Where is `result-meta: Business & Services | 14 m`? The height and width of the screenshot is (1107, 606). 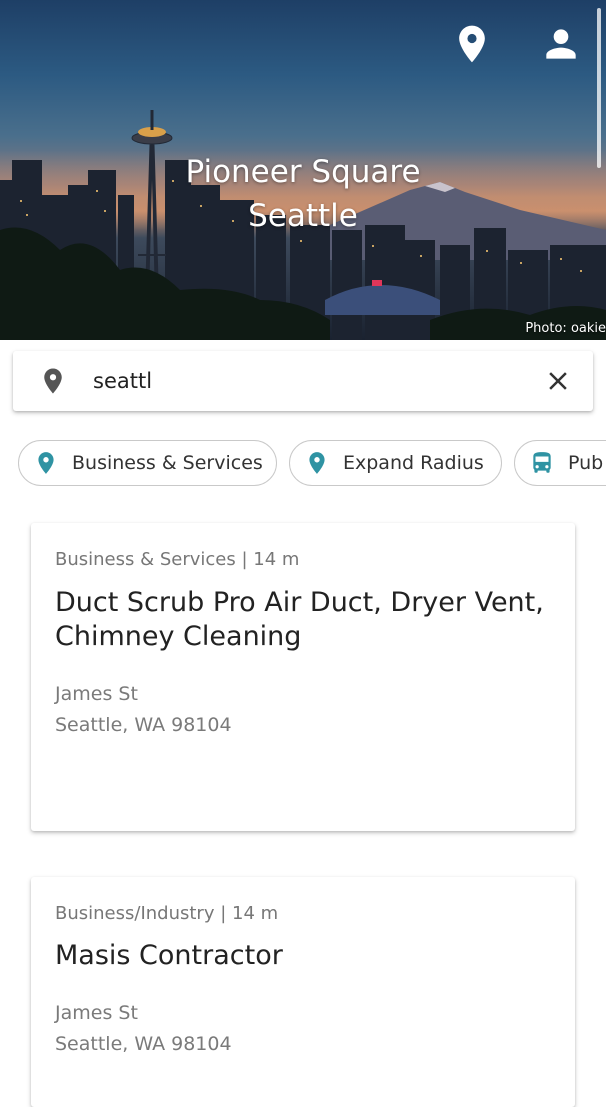
result-meta: Business & Services | 14 m is located at coordinates (177, 559).